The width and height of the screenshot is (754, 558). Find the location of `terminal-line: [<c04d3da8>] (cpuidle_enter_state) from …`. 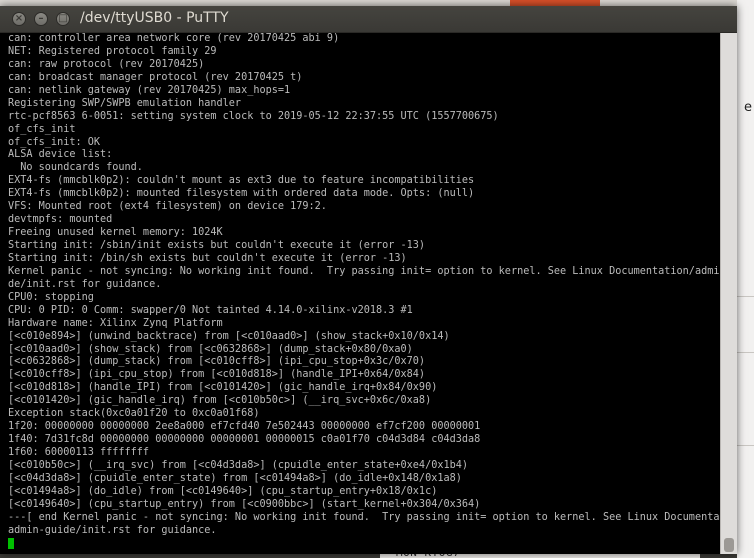

terminal-line: [<c04d3da8>] (cpuidle_enter_state) from … is located at coordinates (235, 478).